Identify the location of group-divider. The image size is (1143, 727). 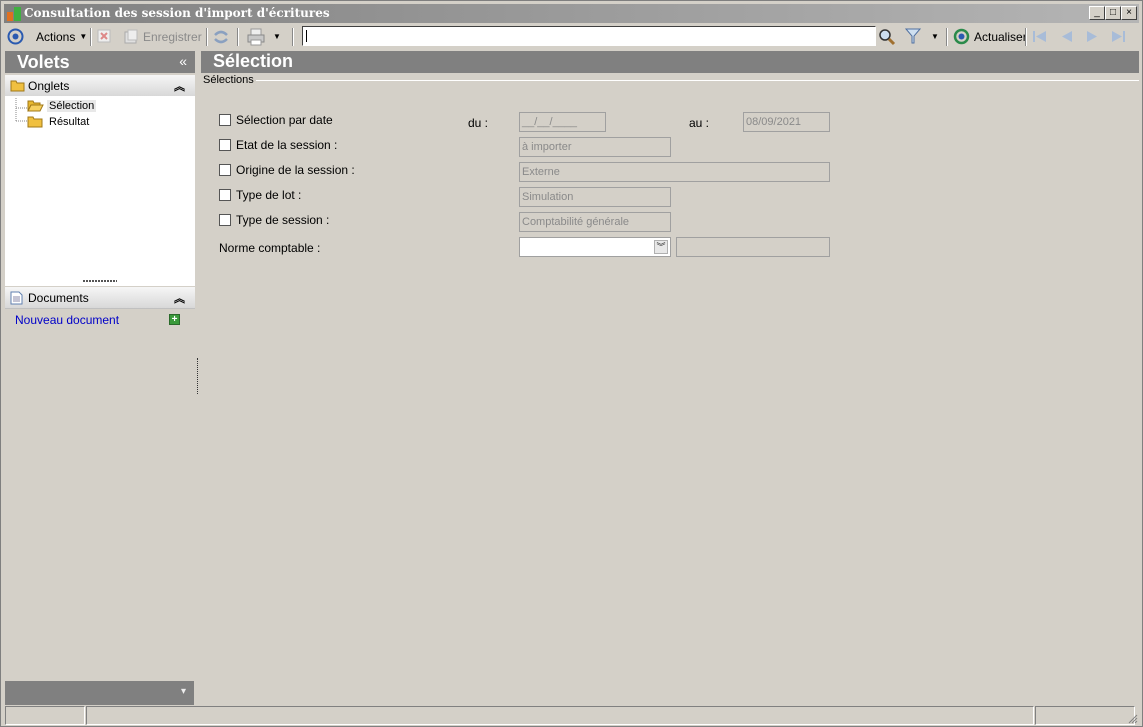
(697, 80).